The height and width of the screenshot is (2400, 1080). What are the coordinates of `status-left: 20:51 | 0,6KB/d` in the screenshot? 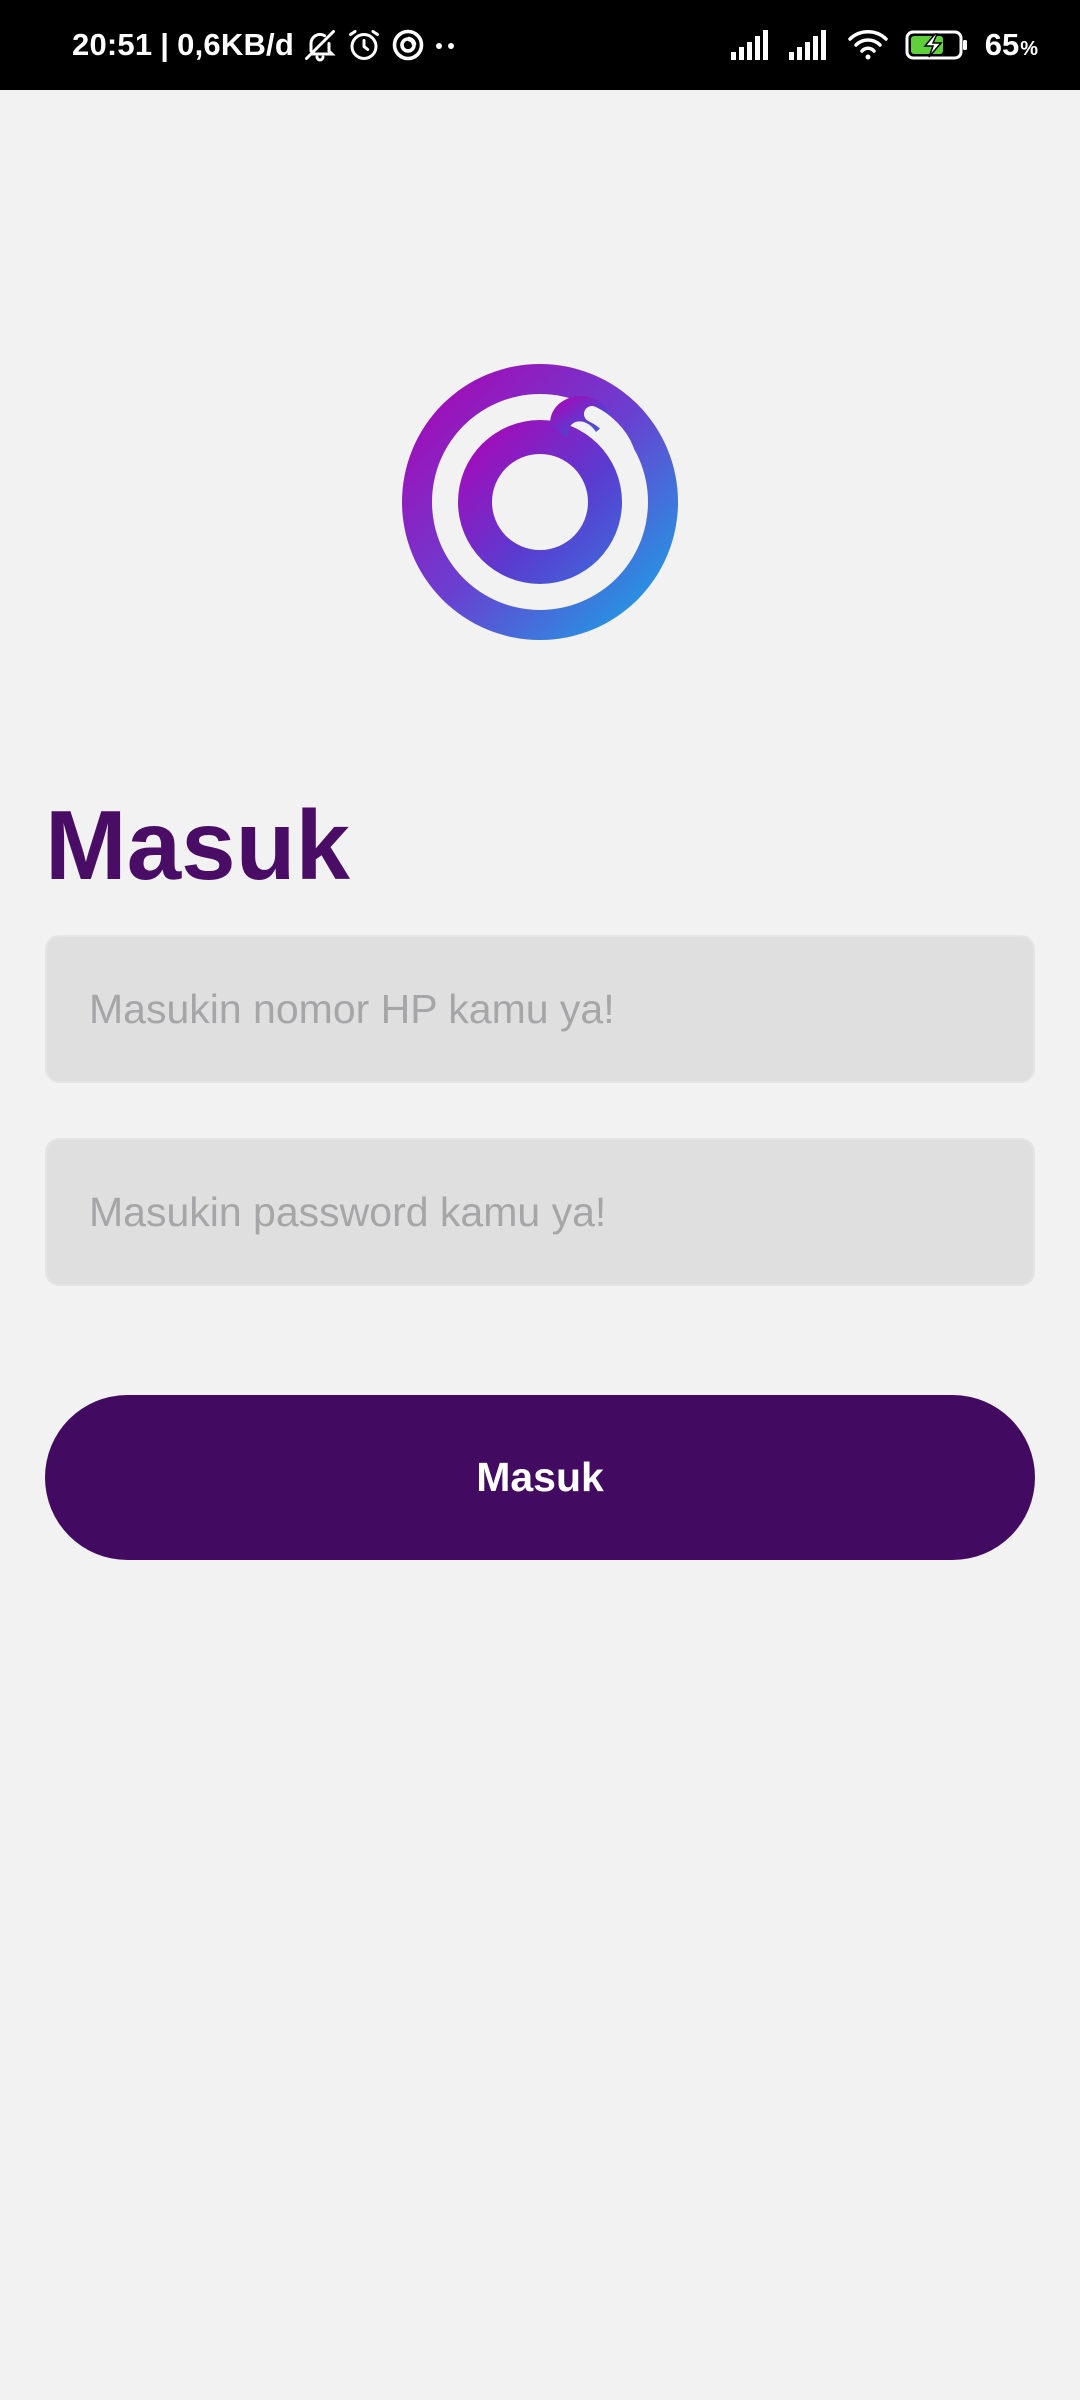 It's located at (264, 45).